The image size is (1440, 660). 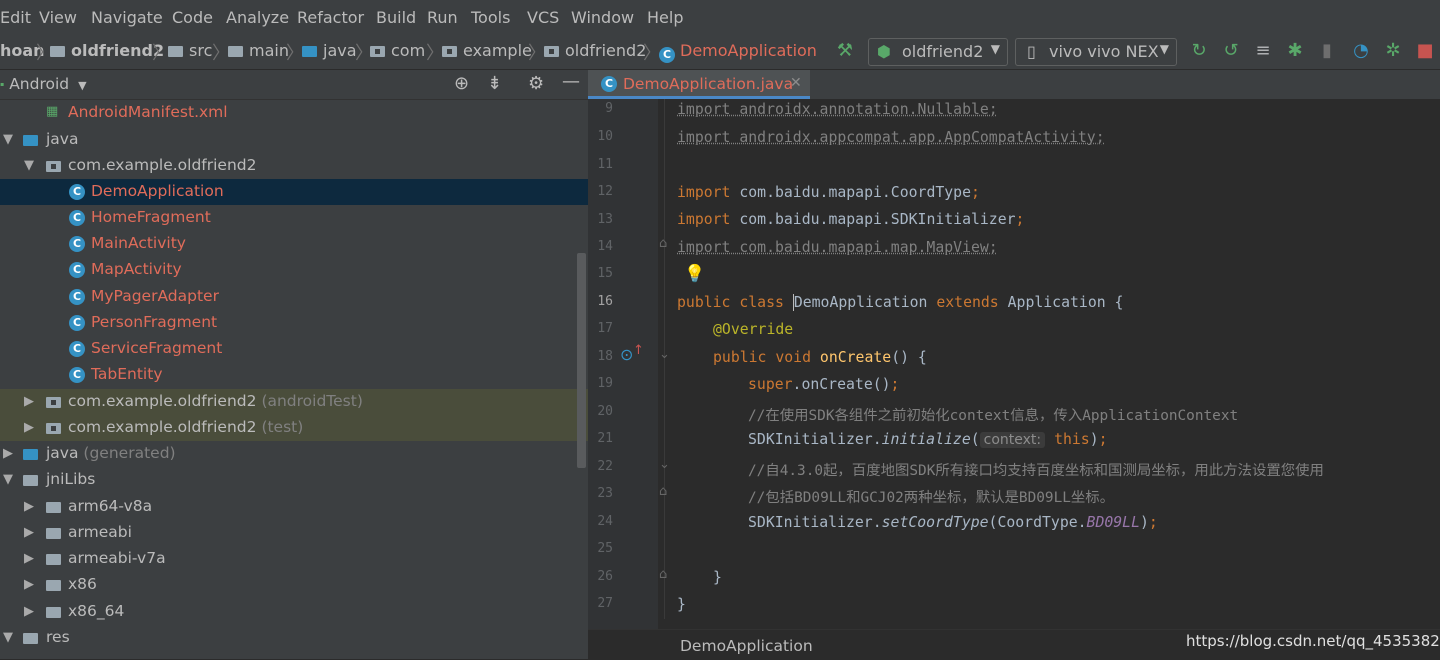 What do you see at coordinates (192, 17) in the screenshot?
I see `menu-code: Code` at bounding box center [192, 17].